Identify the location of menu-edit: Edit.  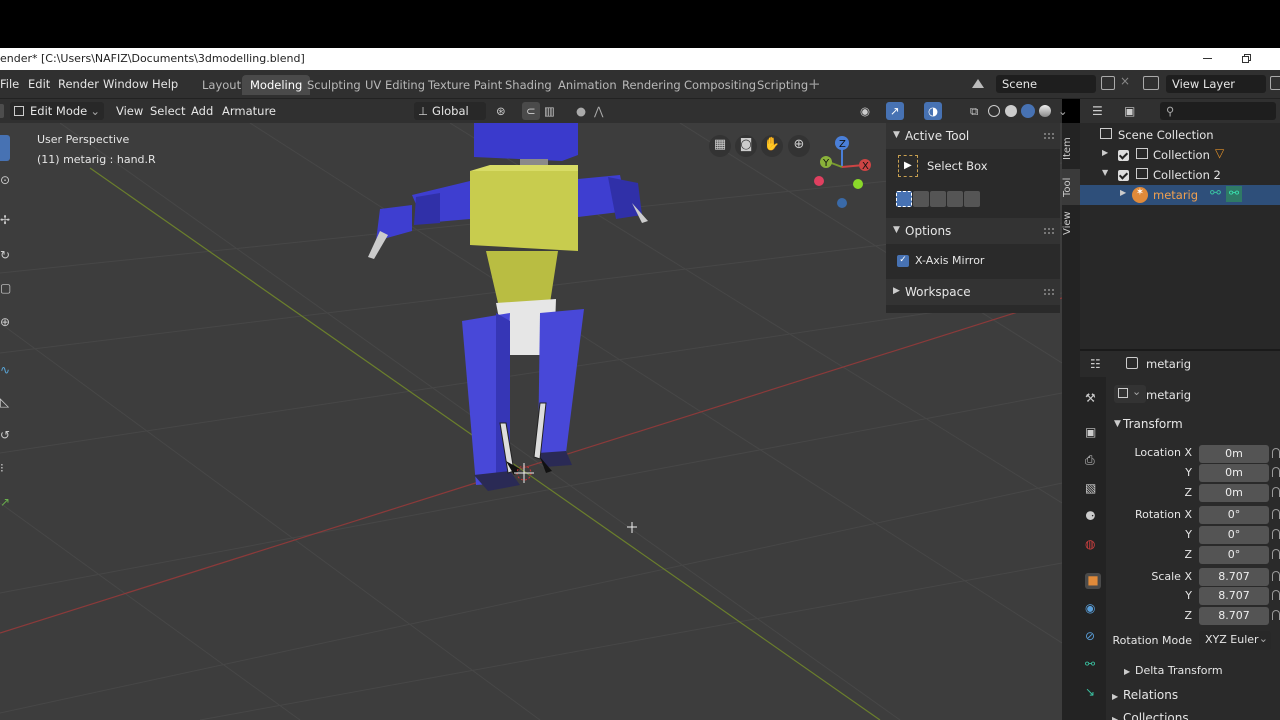
(39, 84).